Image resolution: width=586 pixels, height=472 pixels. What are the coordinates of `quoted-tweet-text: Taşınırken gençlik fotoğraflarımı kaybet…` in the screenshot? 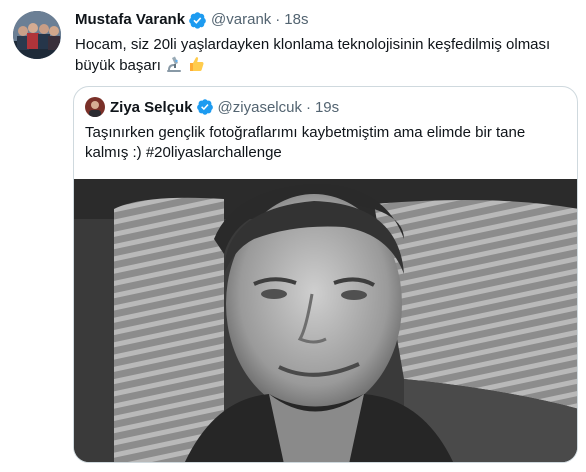 It's located at (305, 142).